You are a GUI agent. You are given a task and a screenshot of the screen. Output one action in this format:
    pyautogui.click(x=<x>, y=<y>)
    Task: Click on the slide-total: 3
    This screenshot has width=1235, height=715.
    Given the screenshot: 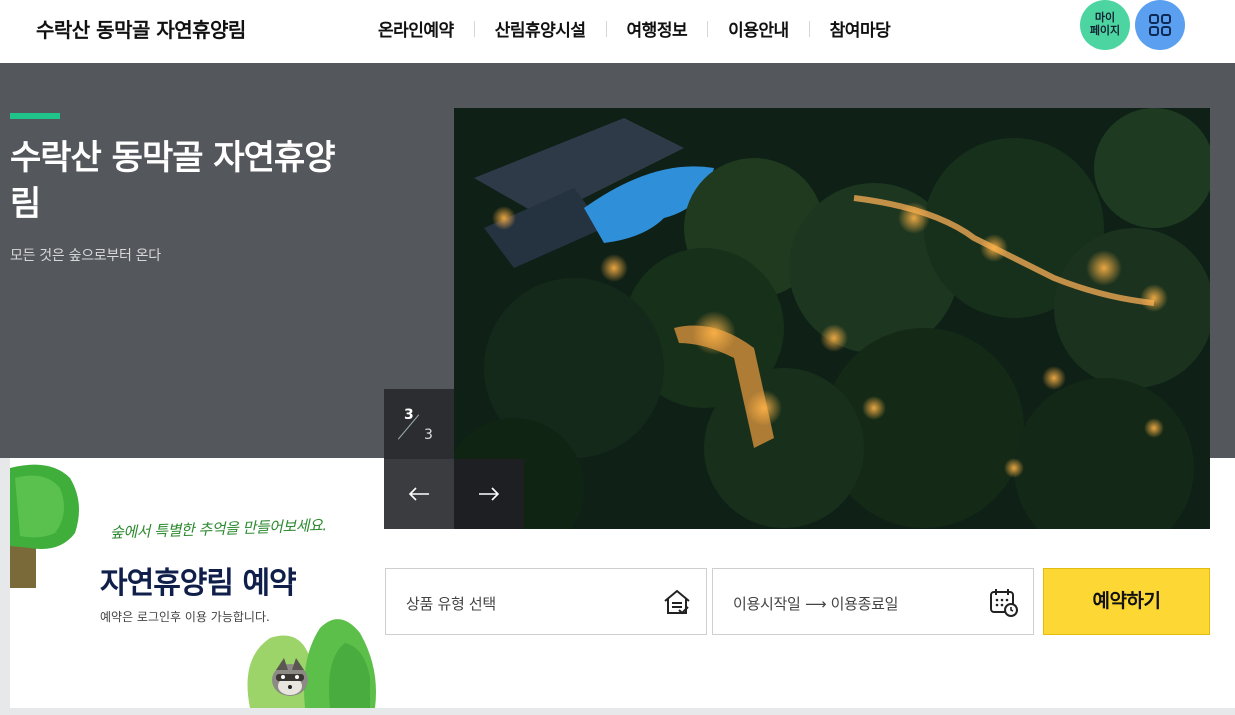 What is the action you would take?
    pyautogui.click(x=428, y=435)
    